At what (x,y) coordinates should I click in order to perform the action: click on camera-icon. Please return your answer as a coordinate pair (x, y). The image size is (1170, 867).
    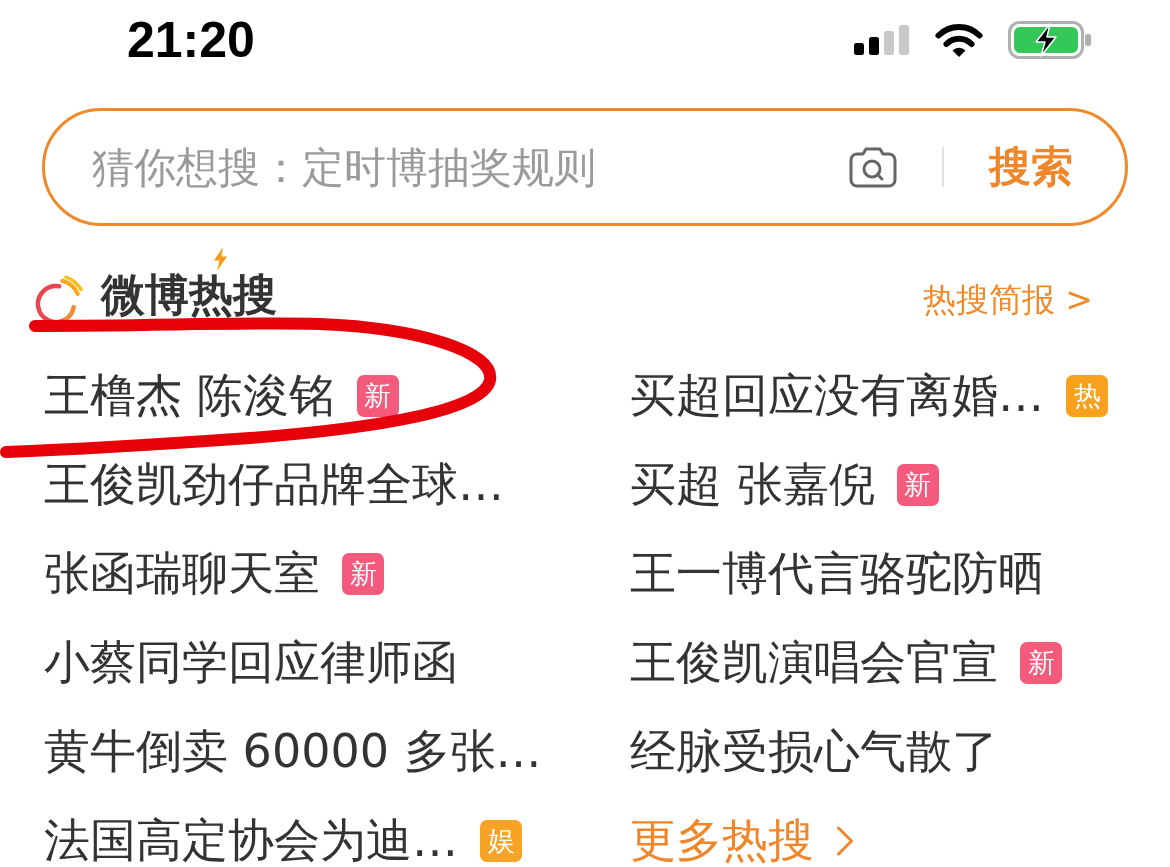
    Looking at the image, I should click on (873, 167).